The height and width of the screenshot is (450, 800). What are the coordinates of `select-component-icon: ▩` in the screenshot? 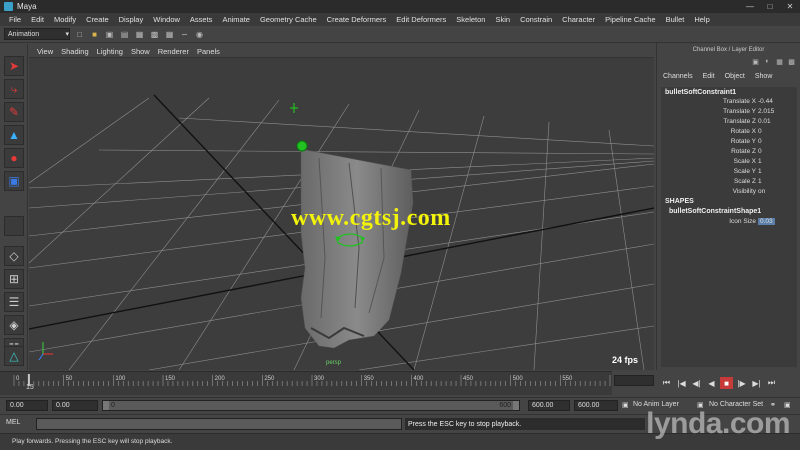 It's located at (154, 34).